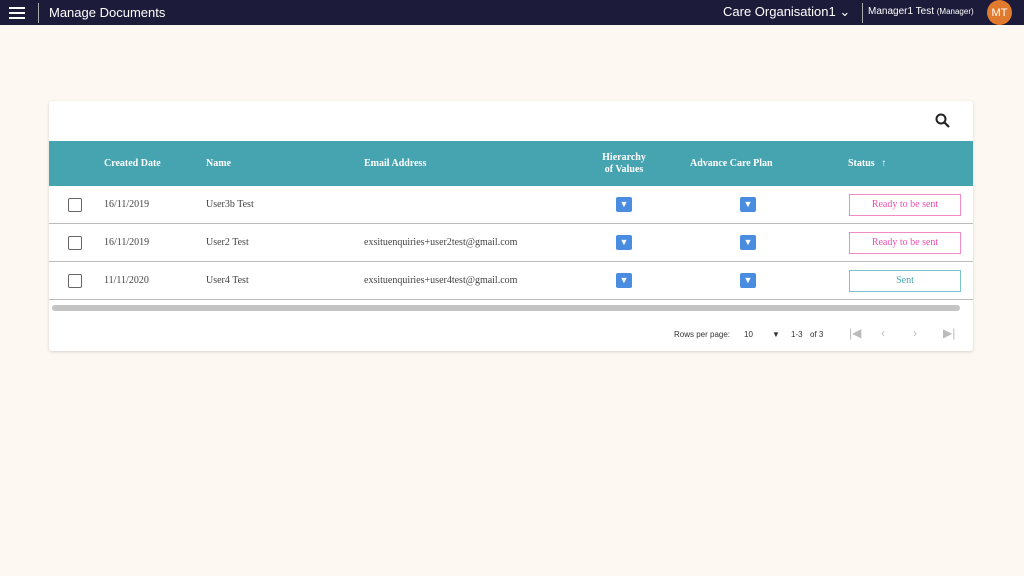 Image resolution: width=1024 pixels, height=576 pixels. Describe the element at coordinates (915, 333) in the screenshot. I see `next-page-icon: ›` at that location.